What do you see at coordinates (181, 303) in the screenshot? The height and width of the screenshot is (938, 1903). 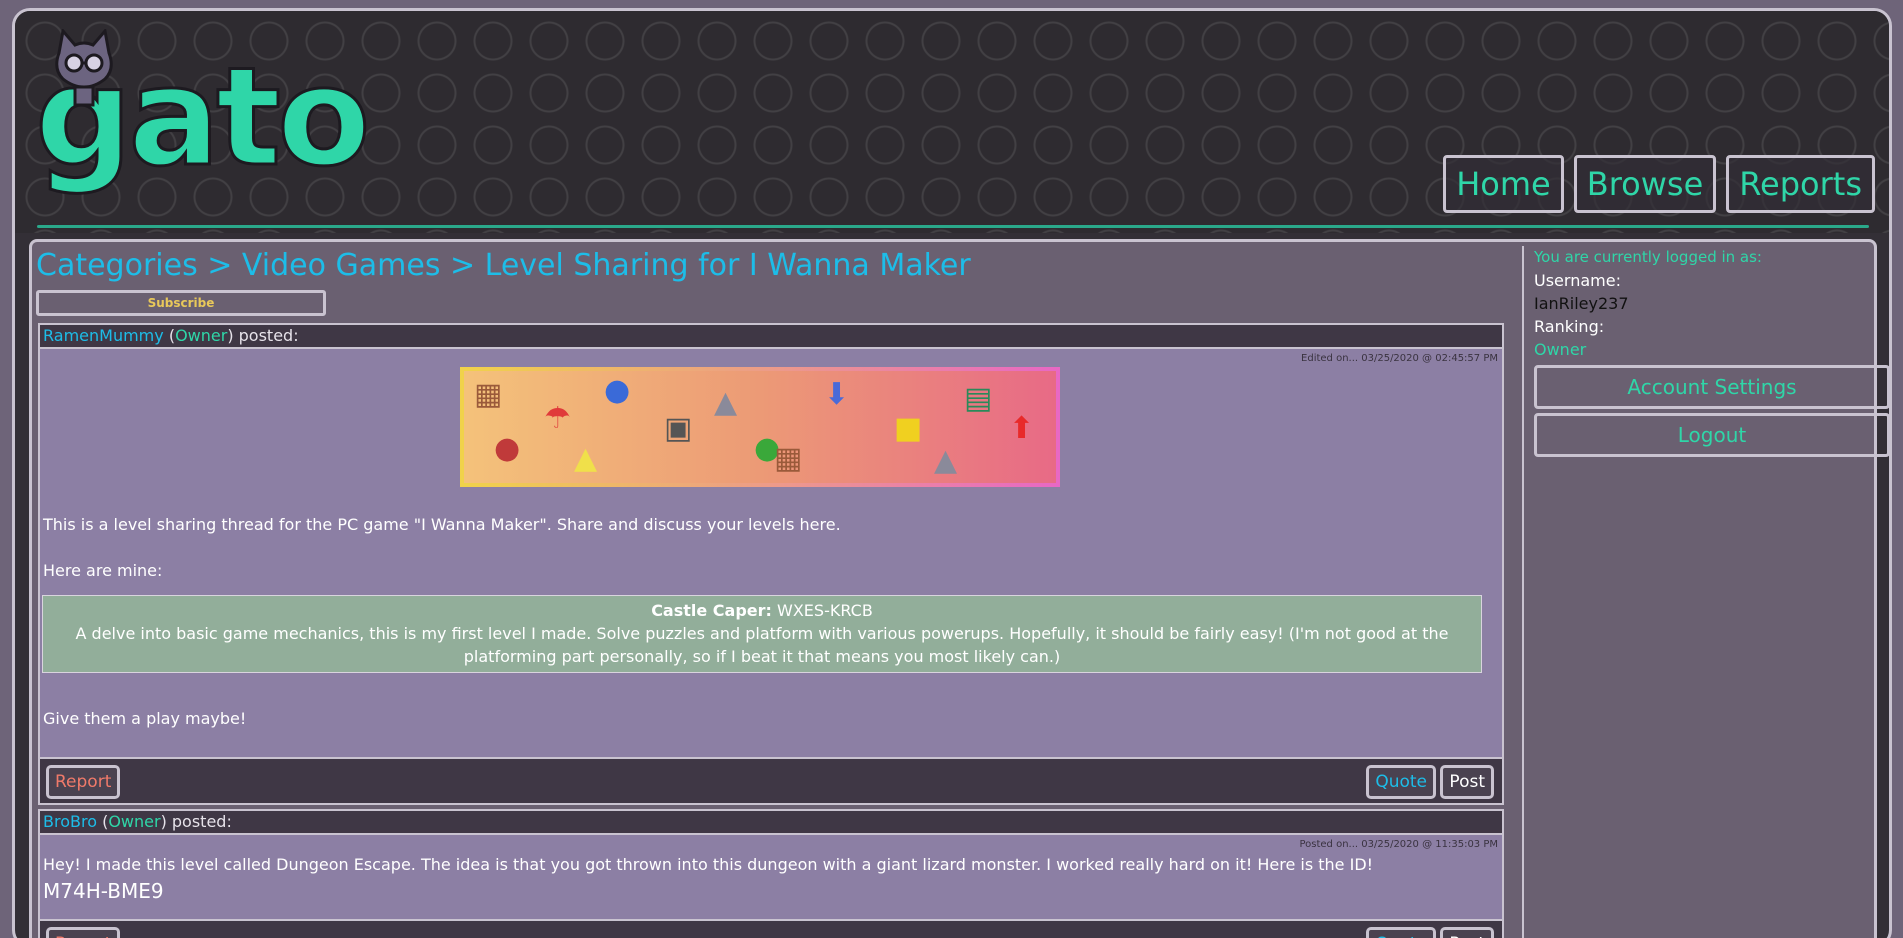 I see `subscribe-button: Subscribe` at bounding box center [181, 303].